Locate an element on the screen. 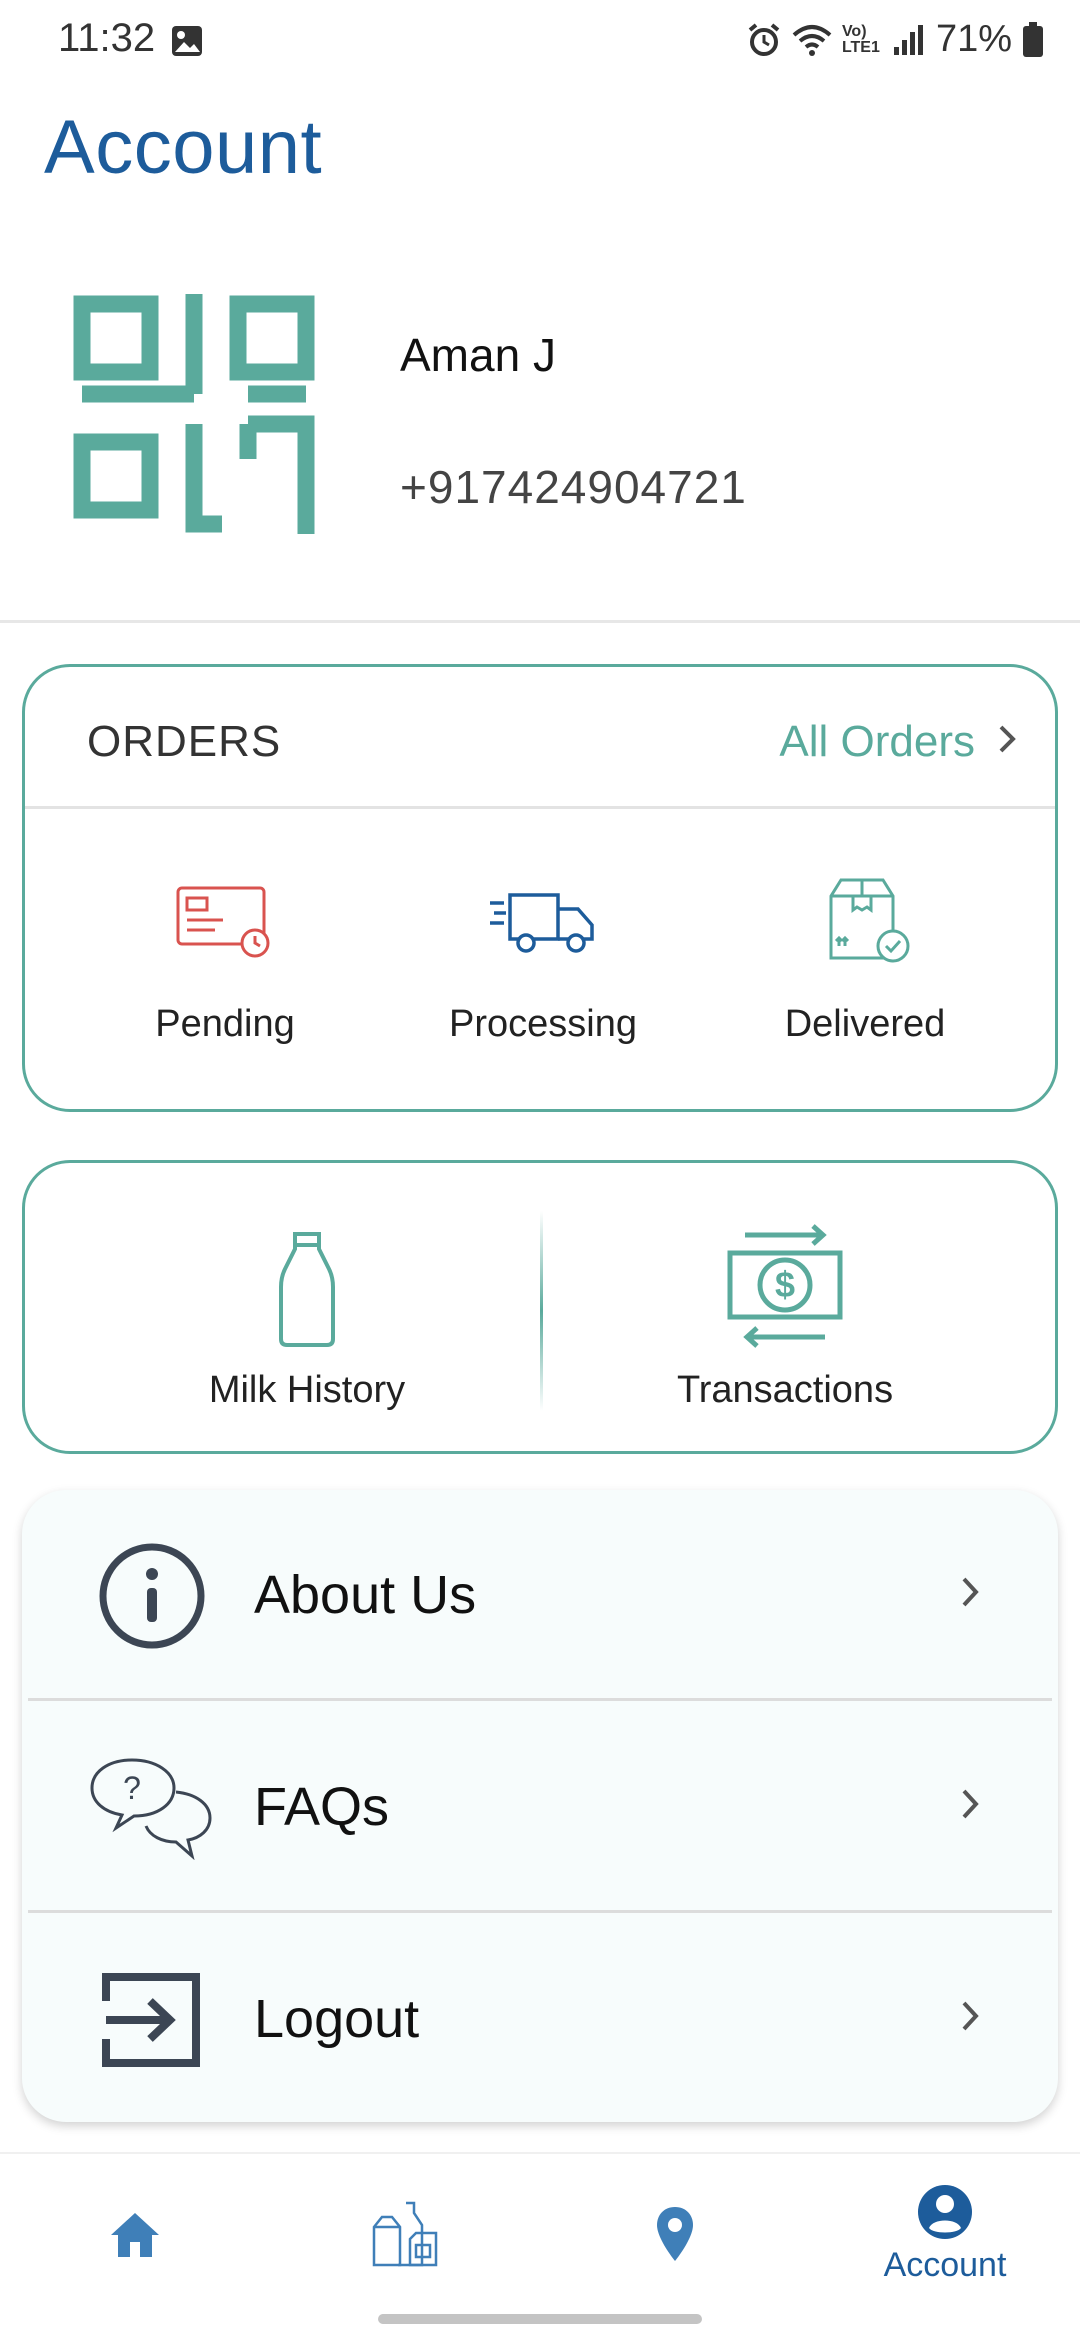 Image resolution: width=1080 pixels, height=2342 pixels. menu-item-label: Logout is located at coordinates (337, 2019).